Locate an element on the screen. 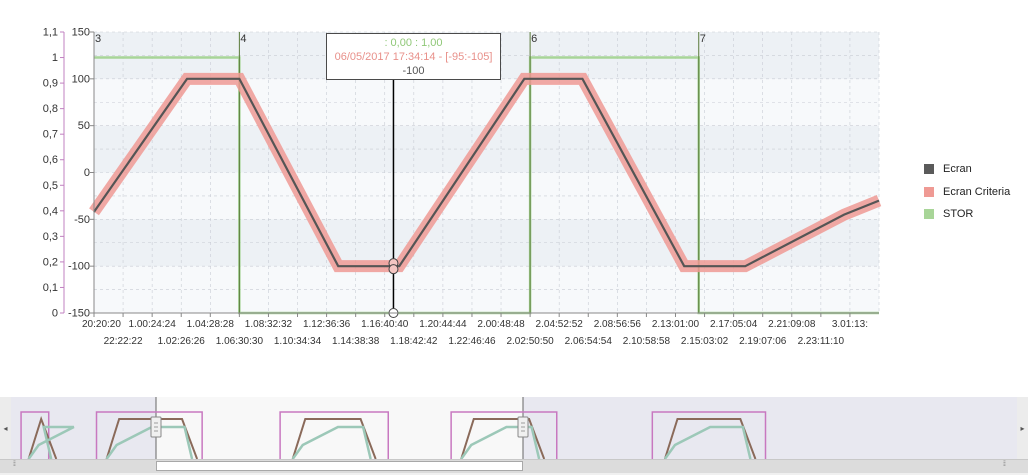 The width and height of the screenshot is (1028, 475). left-axis-tick-label: 0,3 is located at coordinates (50, 237).